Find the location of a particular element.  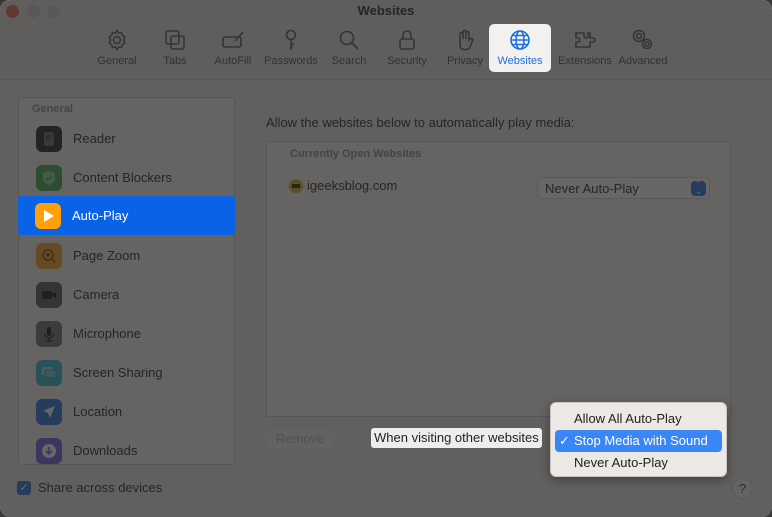

tab-label: Advanced is located at coordinates (643, 61).